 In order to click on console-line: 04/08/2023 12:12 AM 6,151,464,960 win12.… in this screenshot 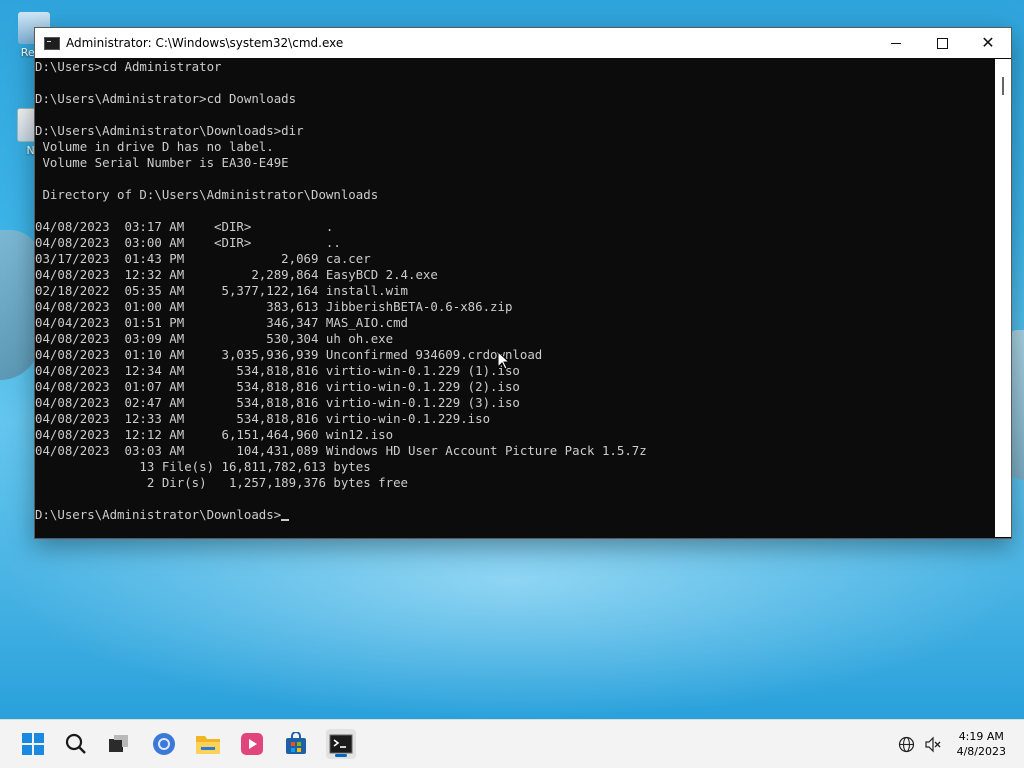, I will do `click(515, 435)`.